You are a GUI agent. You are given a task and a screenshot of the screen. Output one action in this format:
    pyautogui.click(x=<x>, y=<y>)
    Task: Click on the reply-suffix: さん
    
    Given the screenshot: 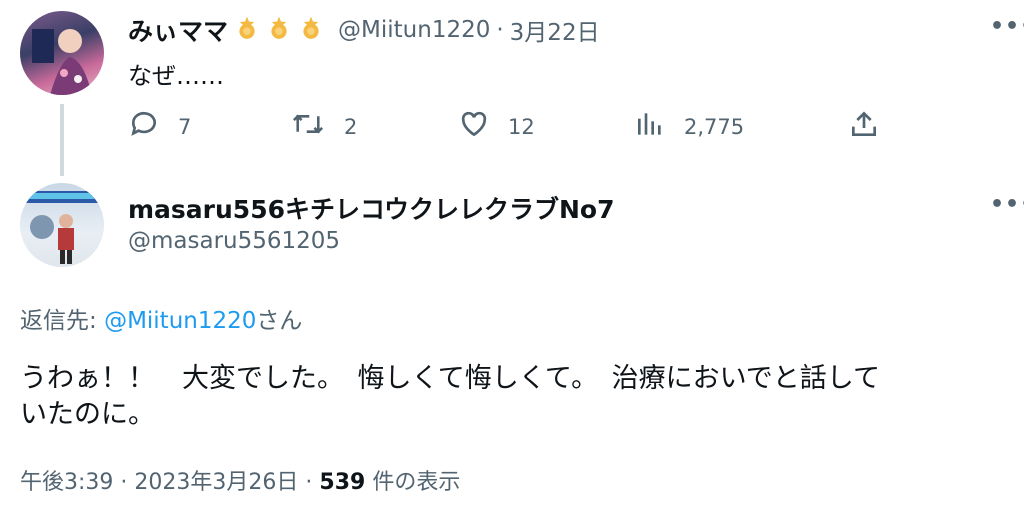 What is the action you would take?
    pyautogui.click(x=279, y=321)
    